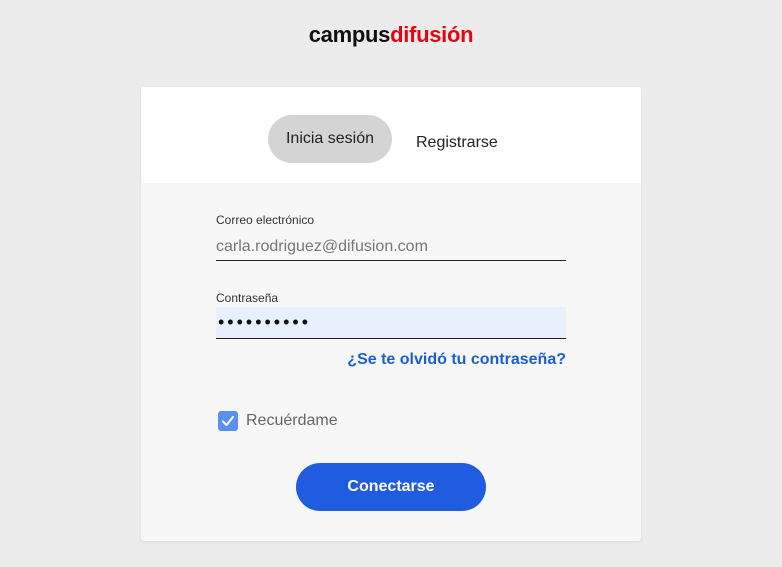 Image resolution: width=782 pixels, height=567 pixels. What do you see at coordinates (292, 420) in the screenshot?
I see `remember-me-label: Recuérdame` at bounding box center [292, 420].